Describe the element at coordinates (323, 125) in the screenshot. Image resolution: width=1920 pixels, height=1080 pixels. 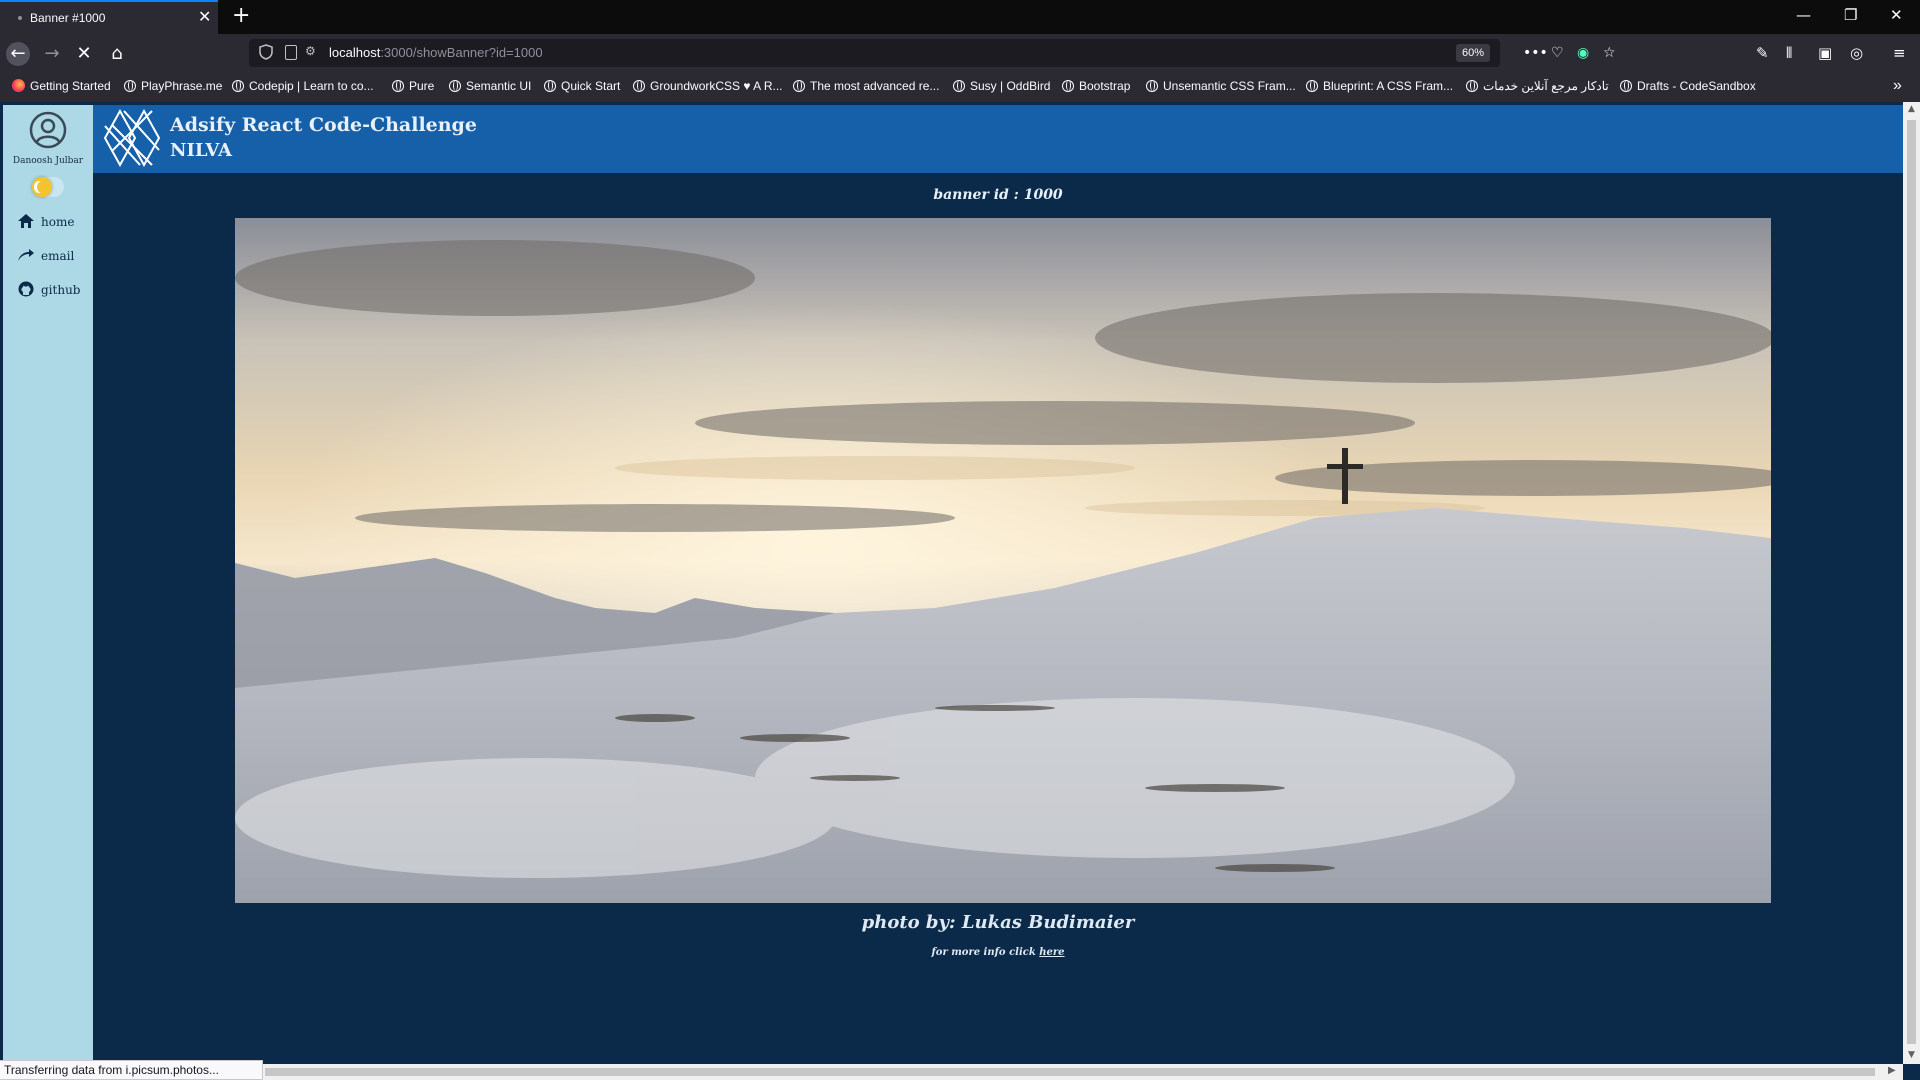
I see `app-title: Adsify React Code-Challenge` at that location.